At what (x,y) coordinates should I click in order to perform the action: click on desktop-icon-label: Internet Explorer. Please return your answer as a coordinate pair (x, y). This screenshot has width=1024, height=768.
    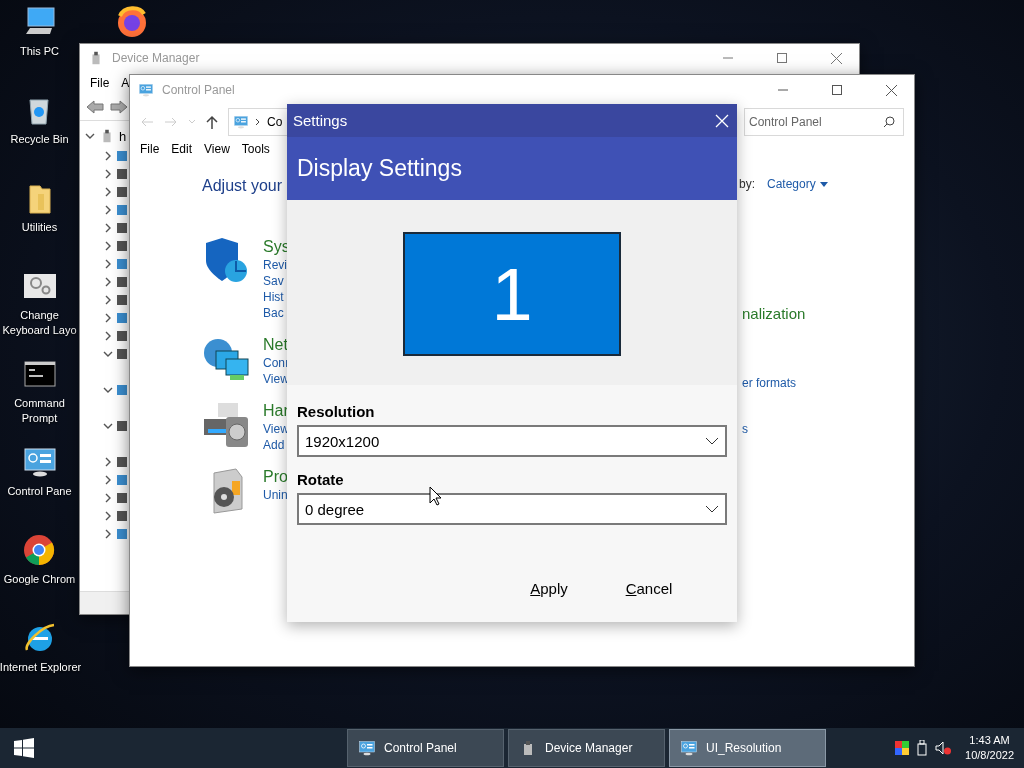
    Looking at the image, I should click on (41, 667).